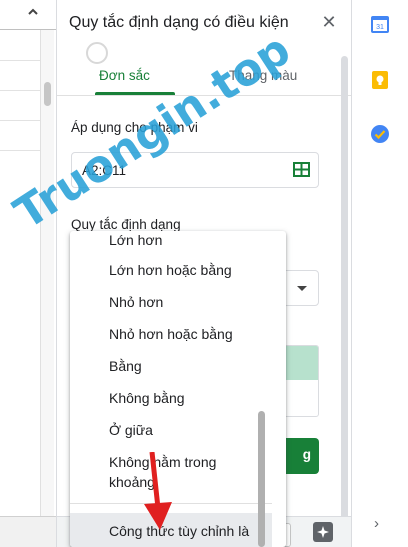 The width and height of the screenshot is (408, 547). What do you see at coordinates (376, 523) in the screenshot?
I see `expand-rail-icon: ›` at bounding box center [376, 523].